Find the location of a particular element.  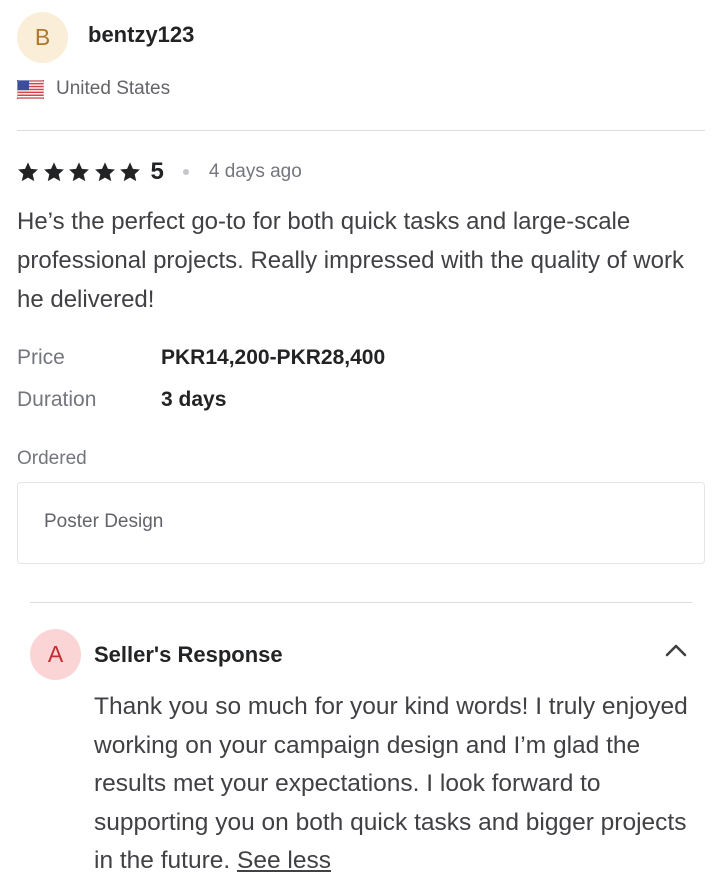

separator-dot is located at coordinates (185, 172).